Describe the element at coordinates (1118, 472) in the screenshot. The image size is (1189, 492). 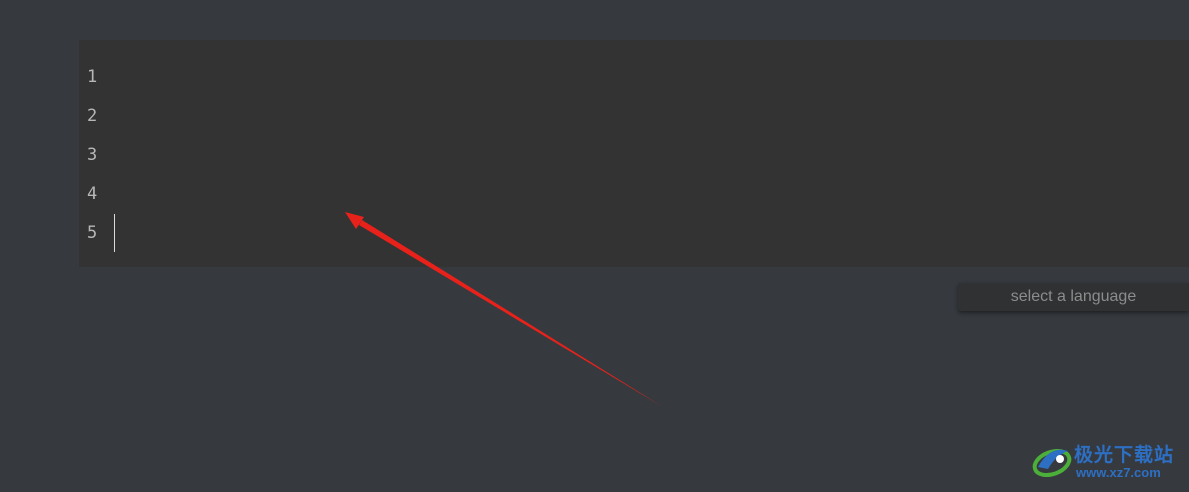
I see `watermark-url: www.xz7.com` at that location.